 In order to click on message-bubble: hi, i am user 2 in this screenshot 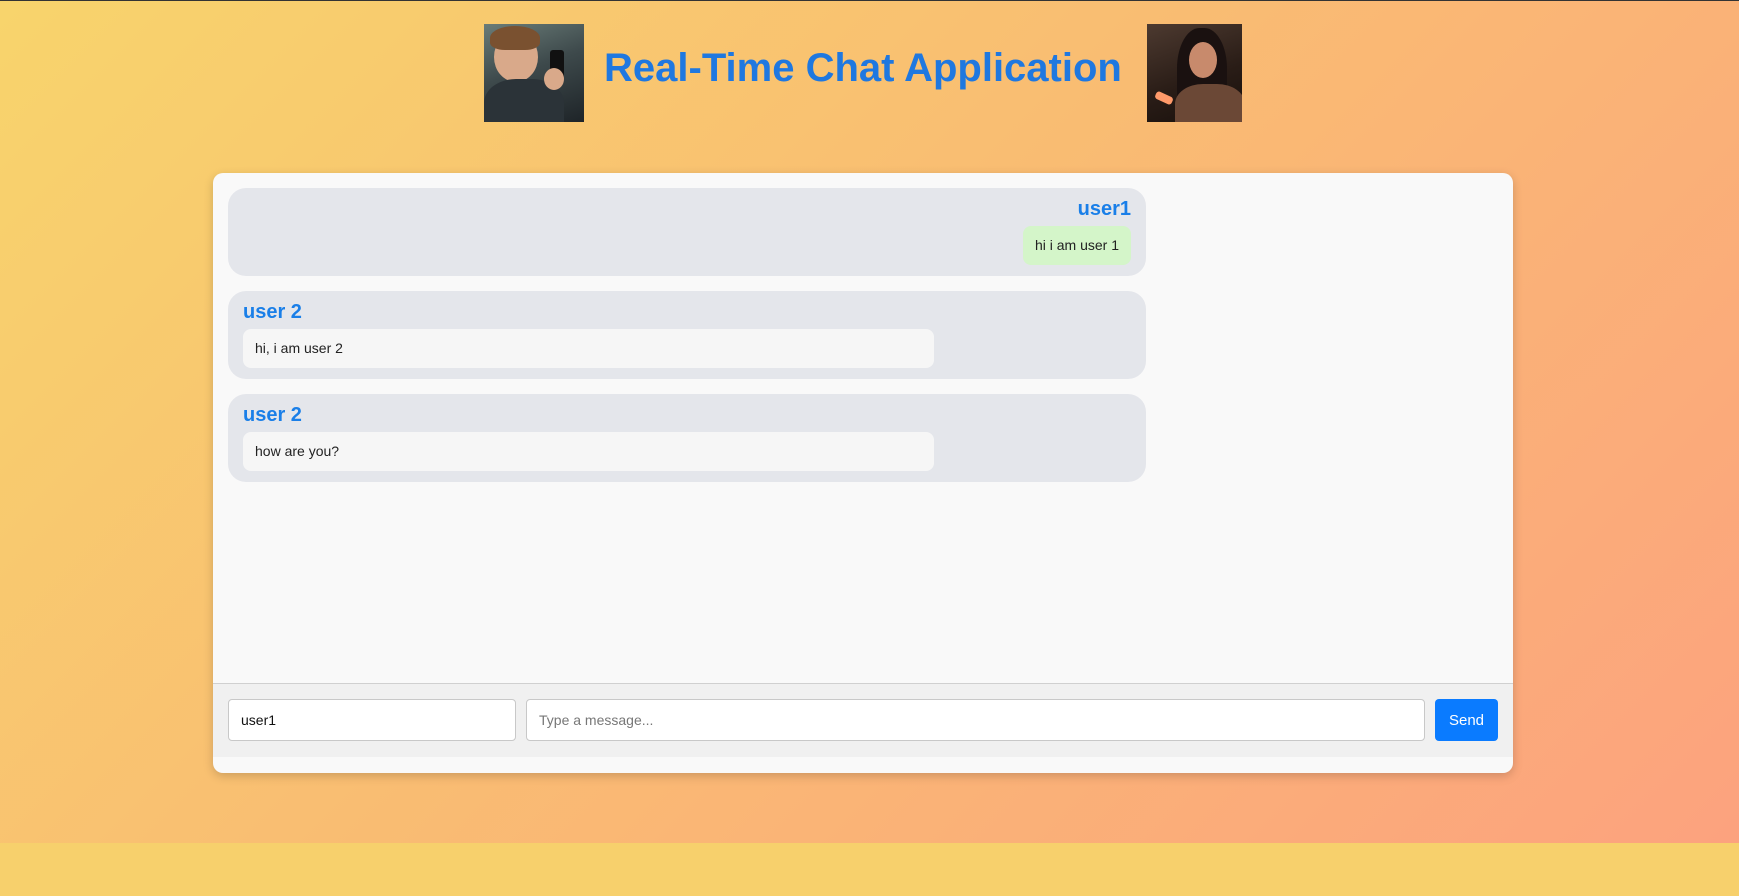, I will do `click(588, 348)`.